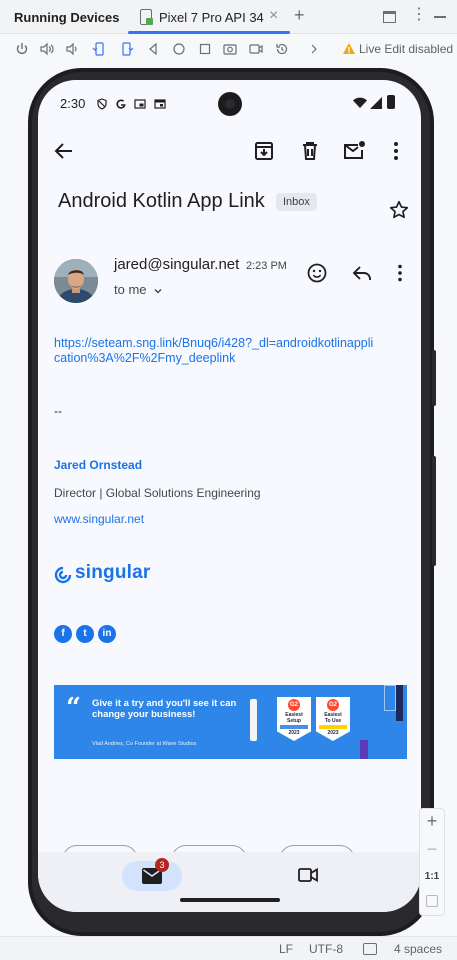 The height and width of the screenshot is (960, 457). What do you see at coordinates (99, 519) in the screenshot?
I see `signature-website: www.singular.net` at bounding box center [99, 519].